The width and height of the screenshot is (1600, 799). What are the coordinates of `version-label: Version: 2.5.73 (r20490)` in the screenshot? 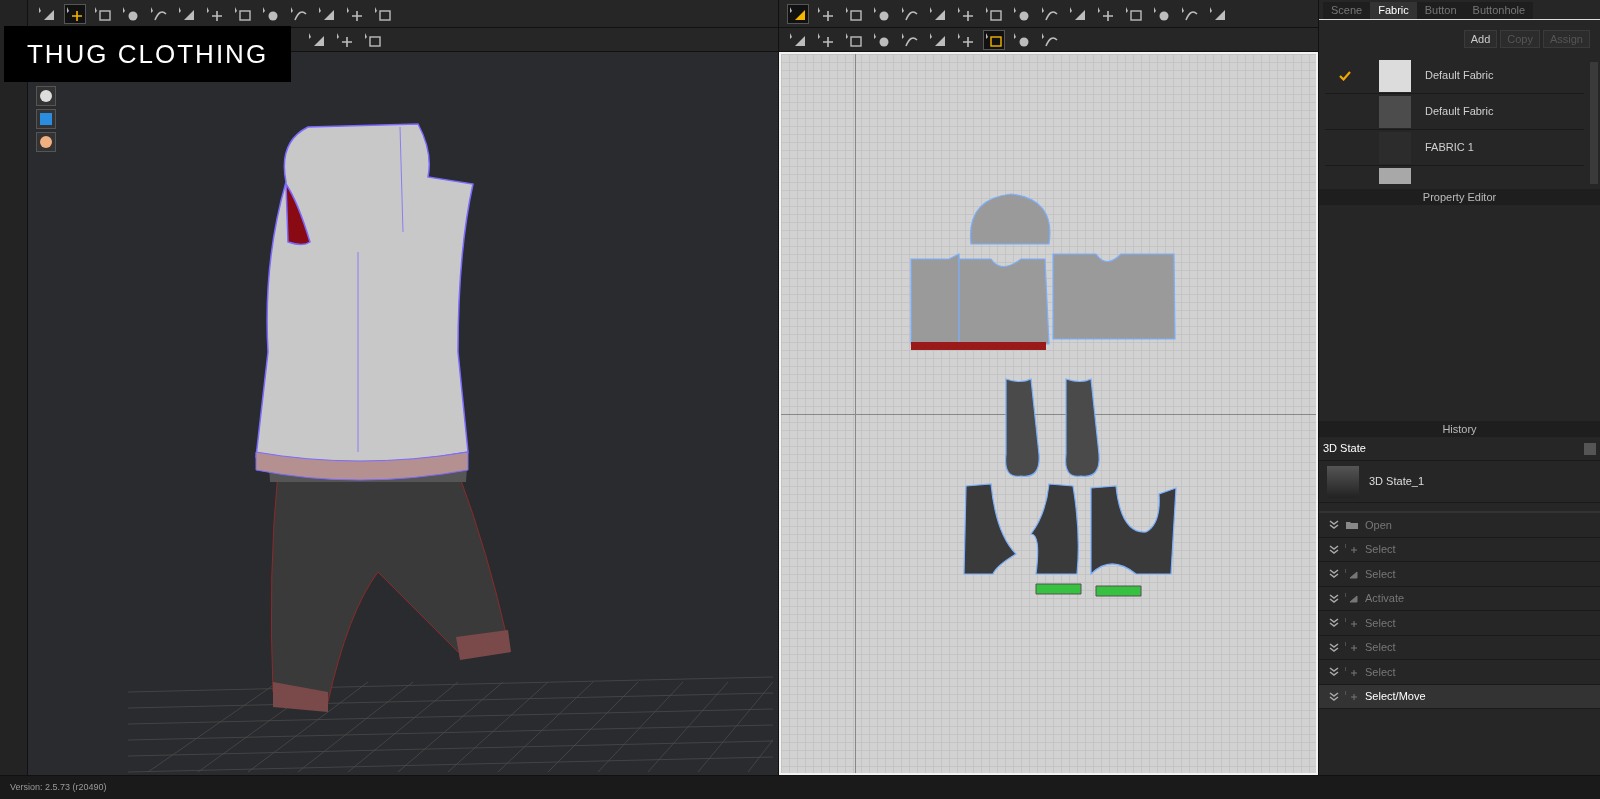 It's located at (58, 787).